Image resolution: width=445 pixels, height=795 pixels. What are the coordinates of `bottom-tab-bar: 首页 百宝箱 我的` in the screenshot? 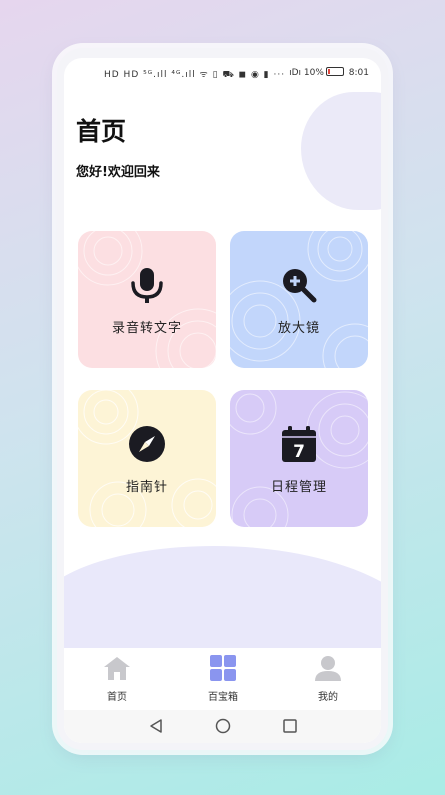 It's located at (222, 679).